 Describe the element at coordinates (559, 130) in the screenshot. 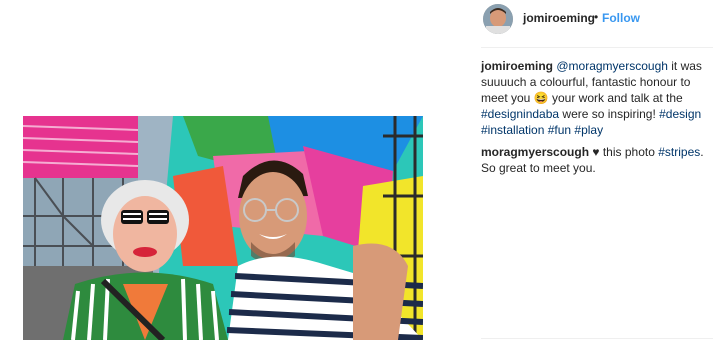

I see `hashtag-link: #fun` at that location.